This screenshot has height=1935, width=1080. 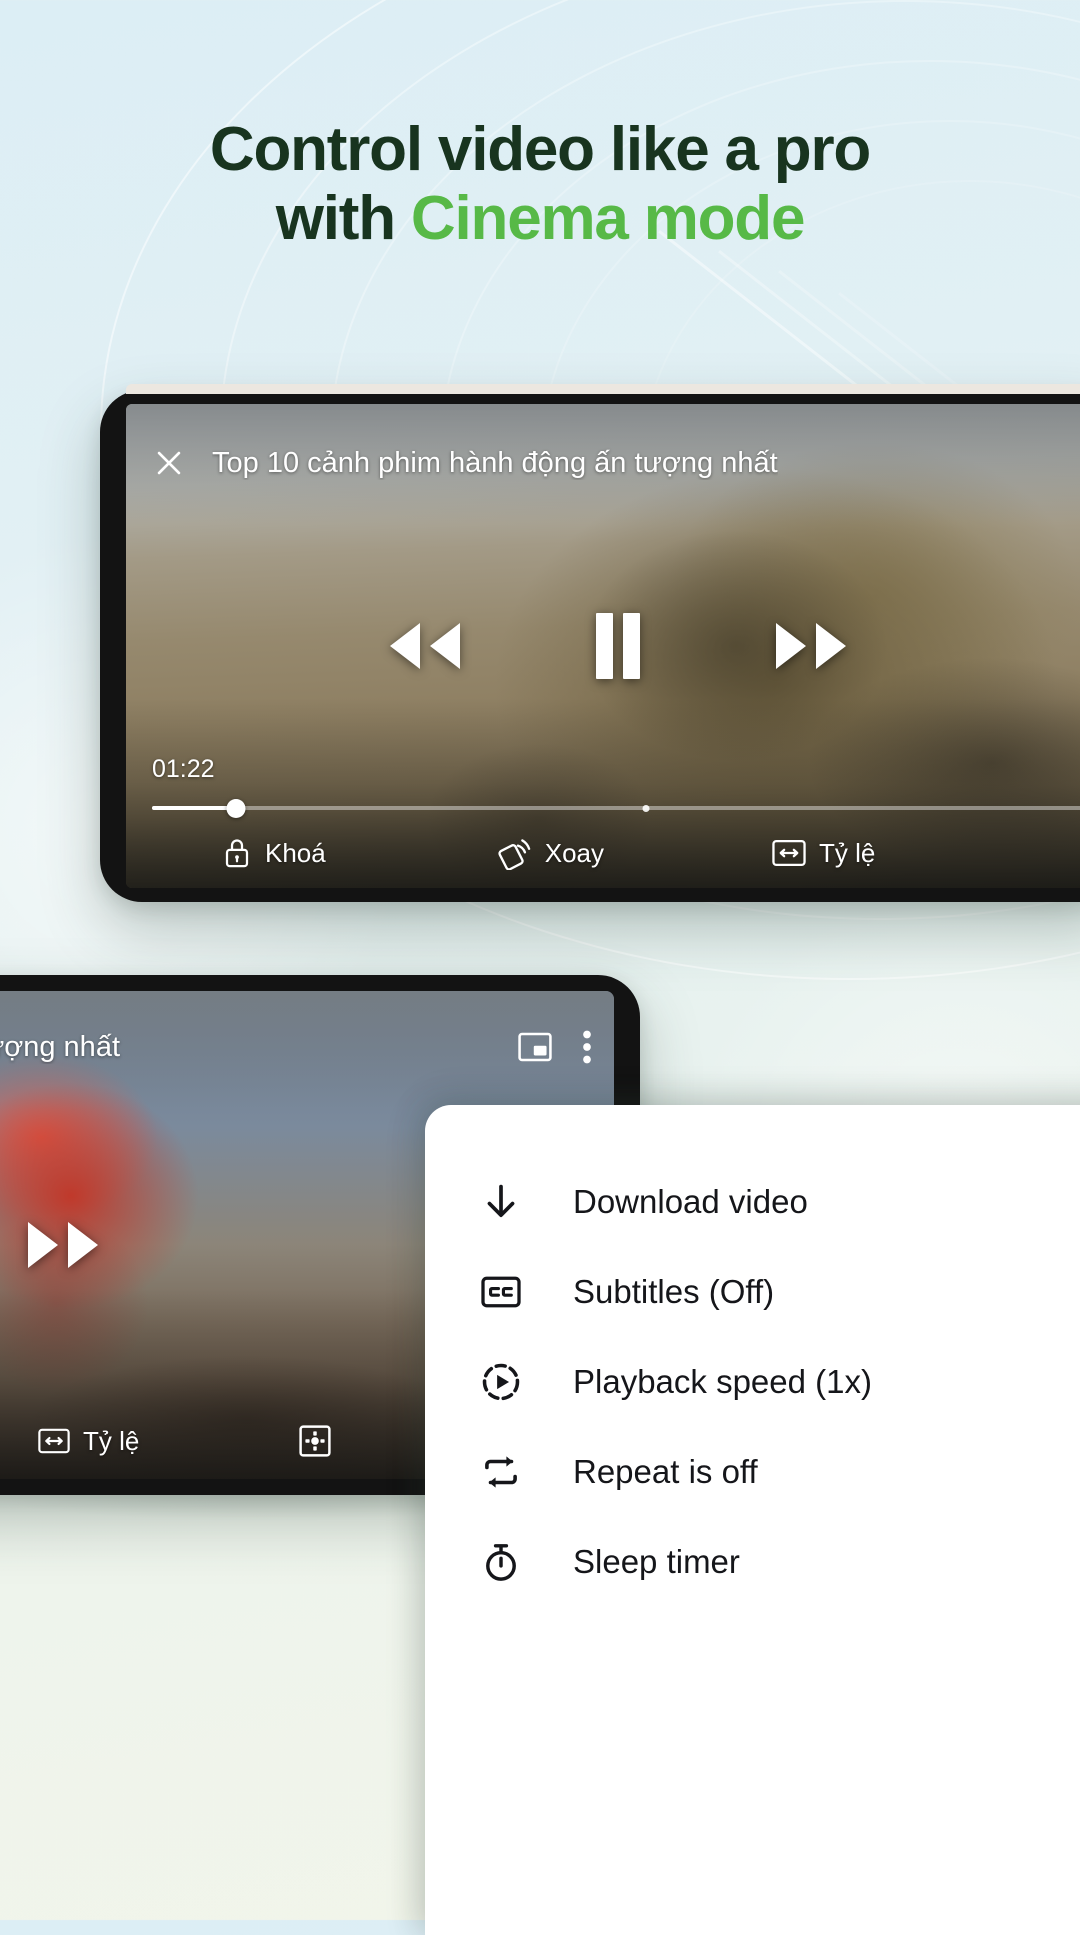 I want to click on current-time-label: 01:22, so click(x=183, y=769).